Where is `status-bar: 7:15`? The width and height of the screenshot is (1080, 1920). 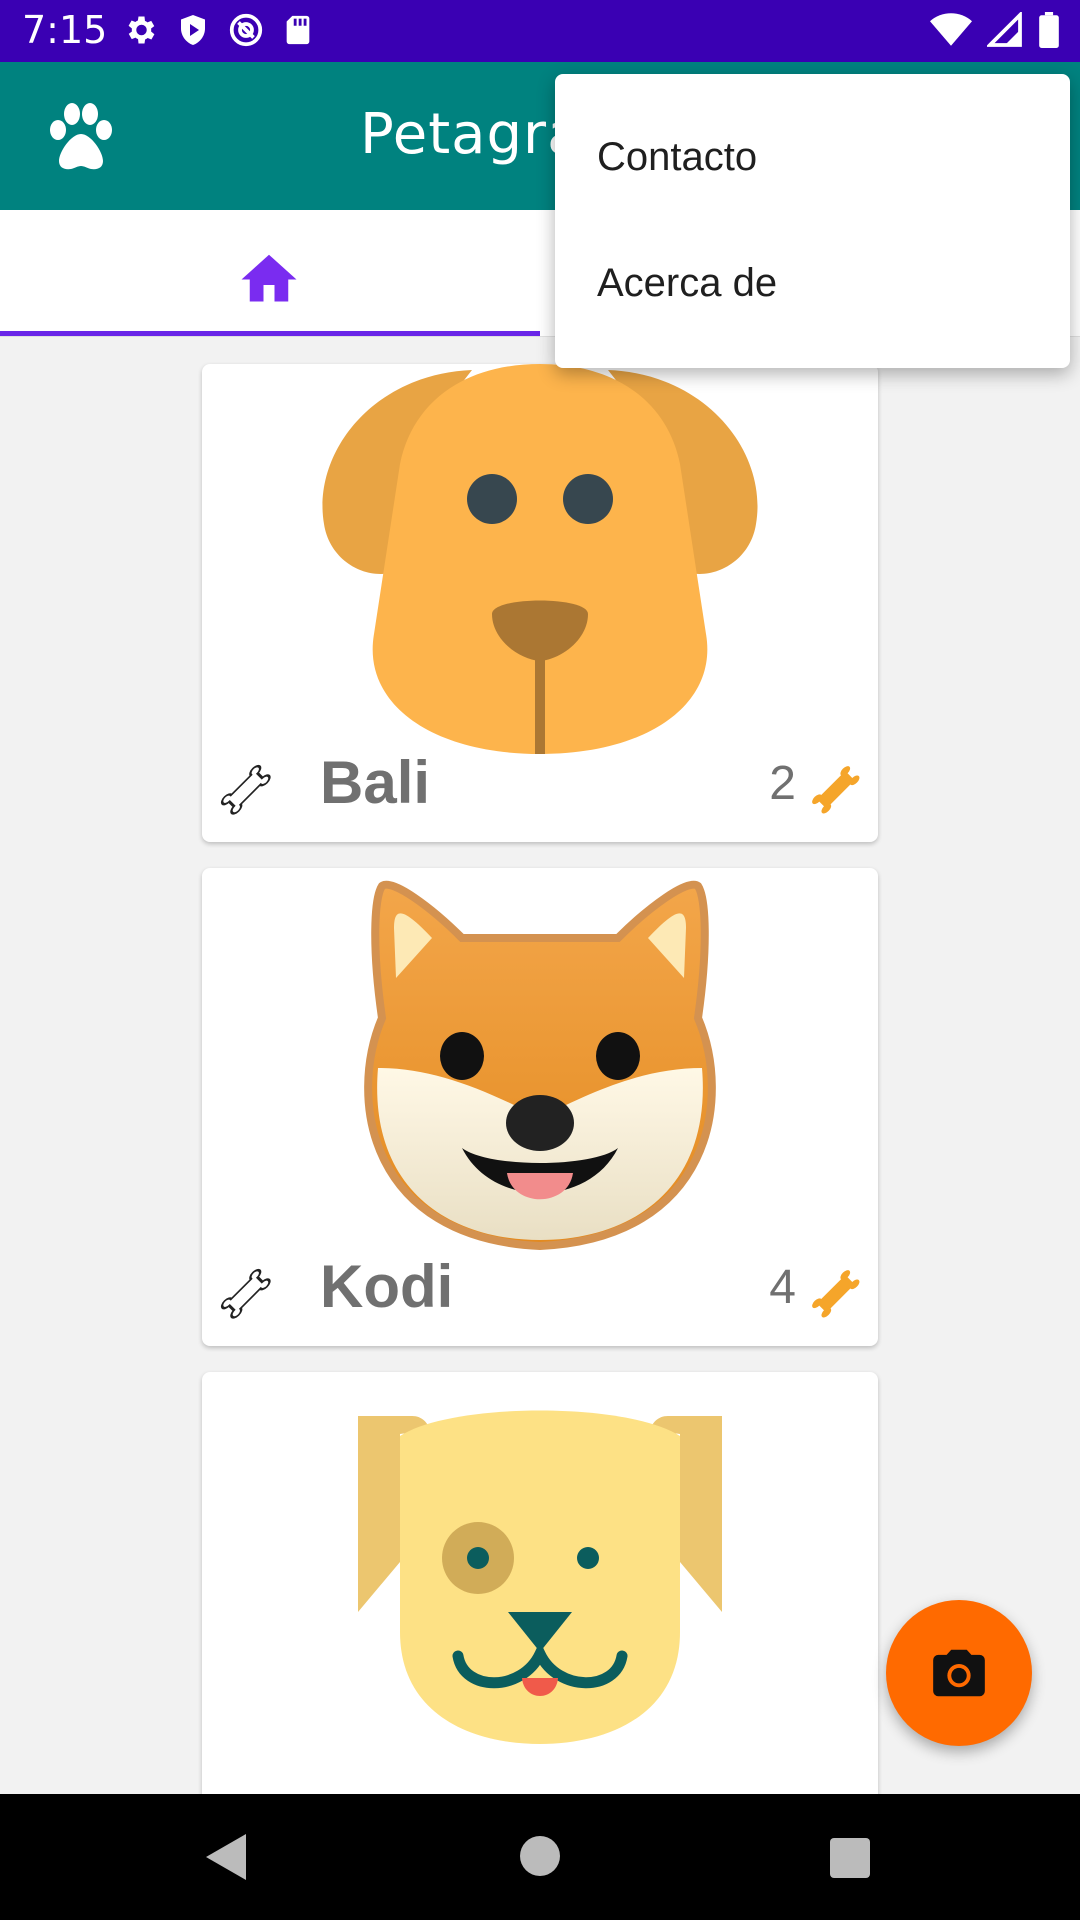 status-bar: 7:15 is located at coordinates (540, 31).